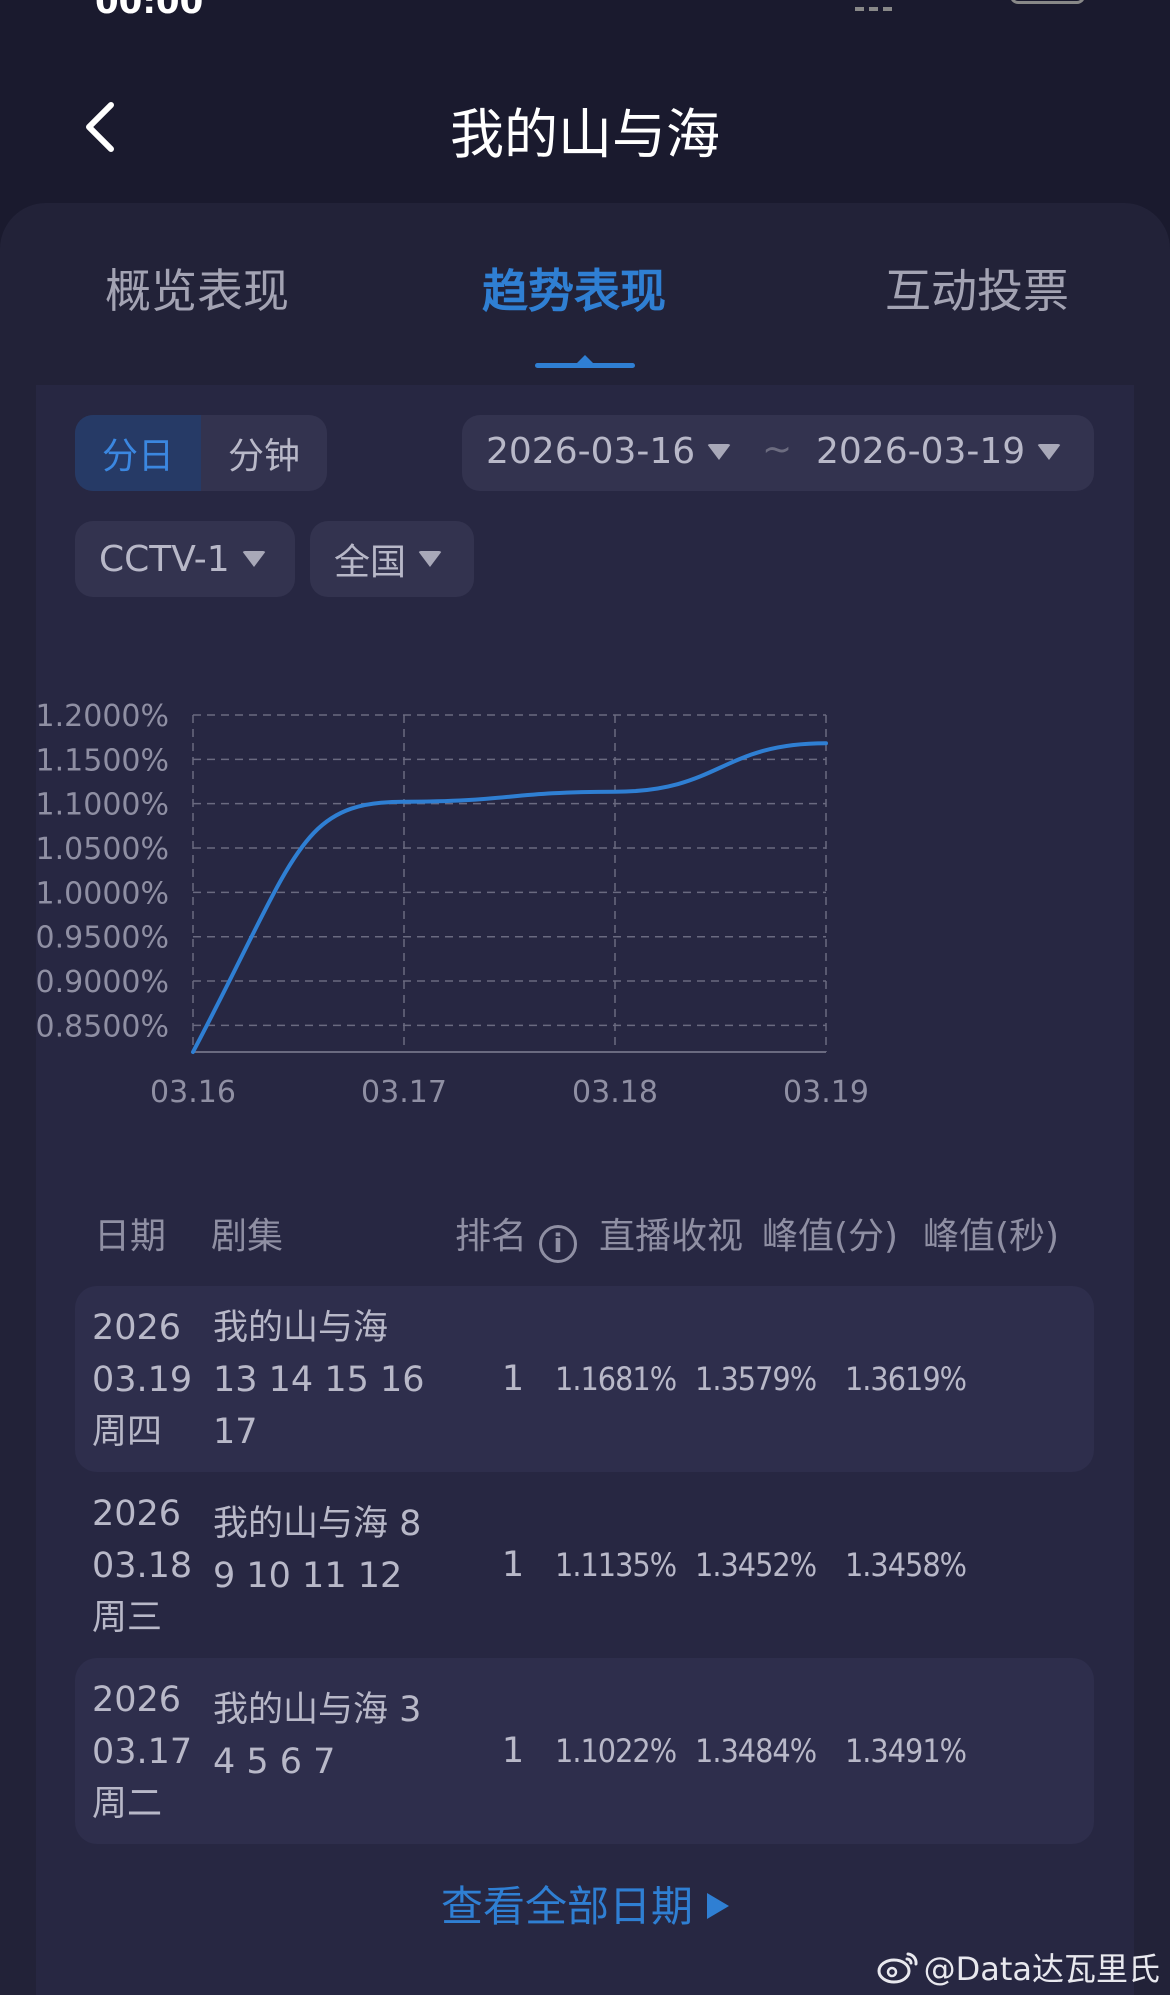  I want to click on header-date: 日期, so click(130, 1236).